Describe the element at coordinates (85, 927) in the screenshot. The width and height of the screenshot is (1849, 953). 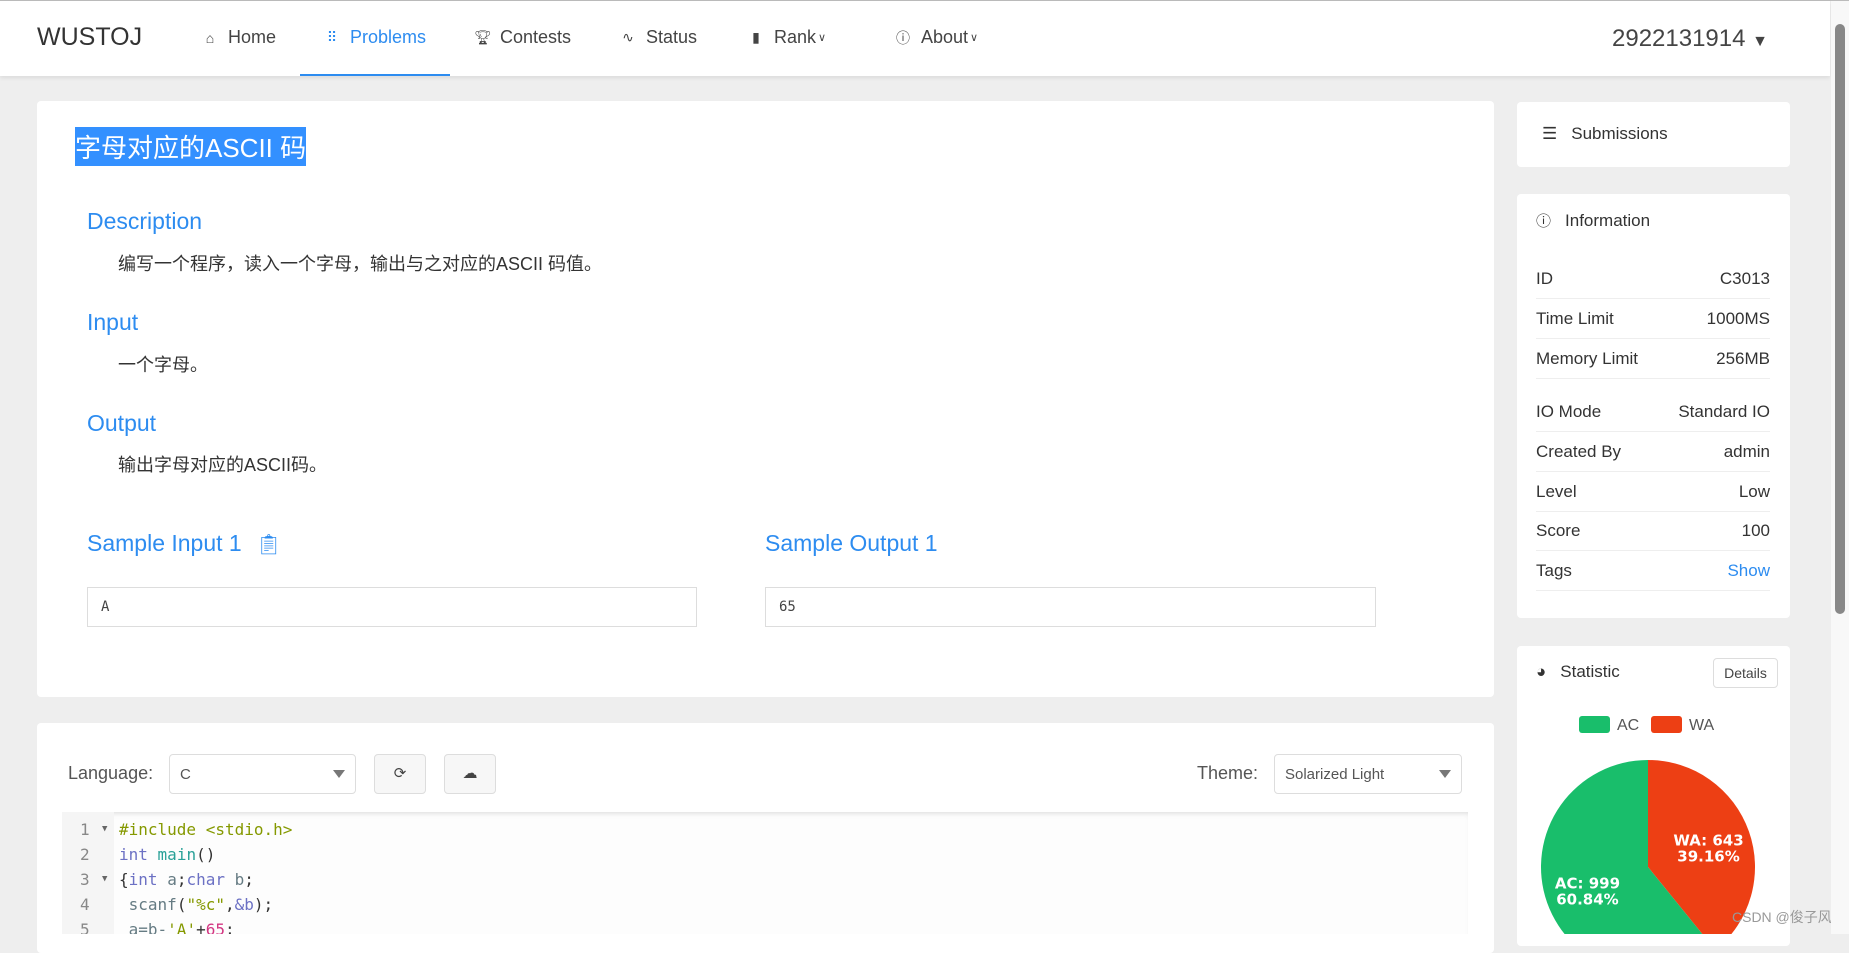
I see `line-number: 5` at that location.